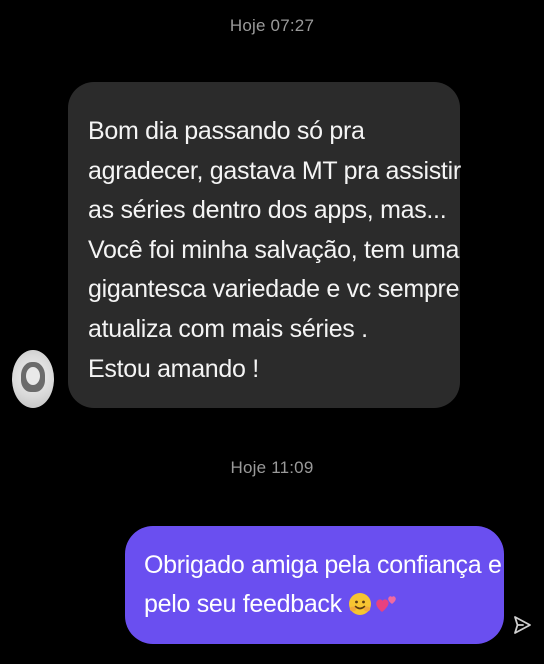 The image size is (544, 664). What do you see at coordinates (33, 376) in the screenshot?
I see `avatar-face` at bounding box center [33, 376].